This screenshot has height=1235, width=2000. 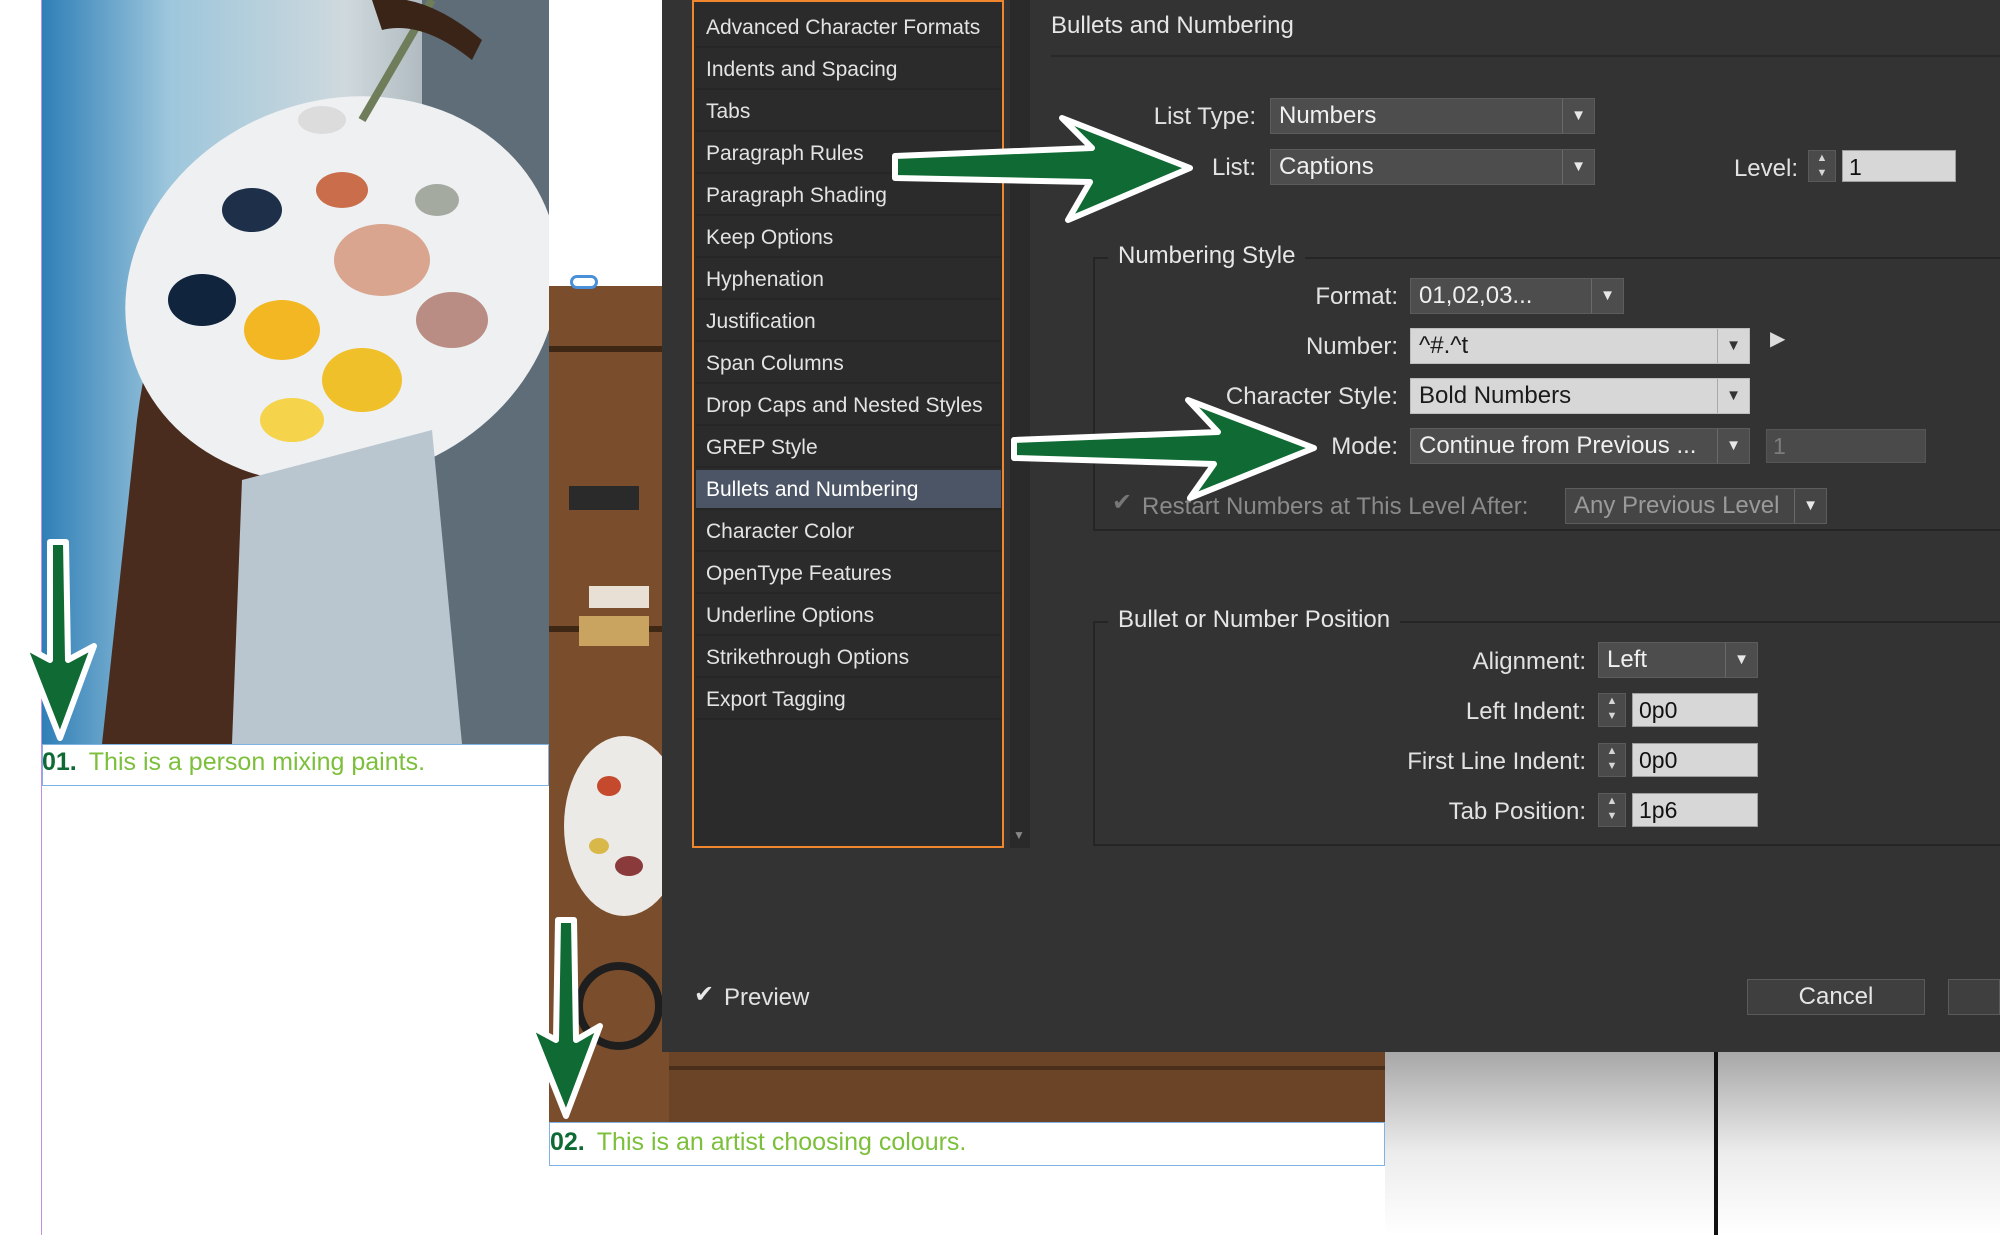 What do you see at coordinates (565, 1018) in the screenshot?
I see `arrow-to-caption-2-icon` at bounding box center [565, 1018].